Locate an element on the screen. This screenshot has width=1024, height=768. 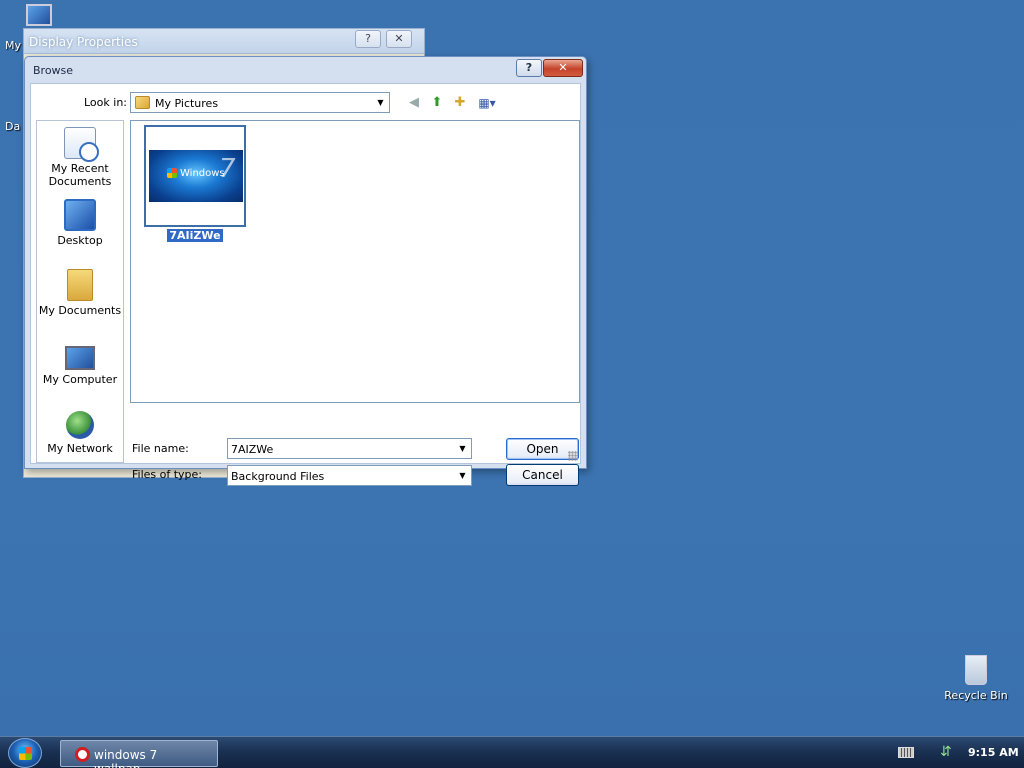
file-item: Windows 7 7AIiZWe is located at coordinates (195, 183).